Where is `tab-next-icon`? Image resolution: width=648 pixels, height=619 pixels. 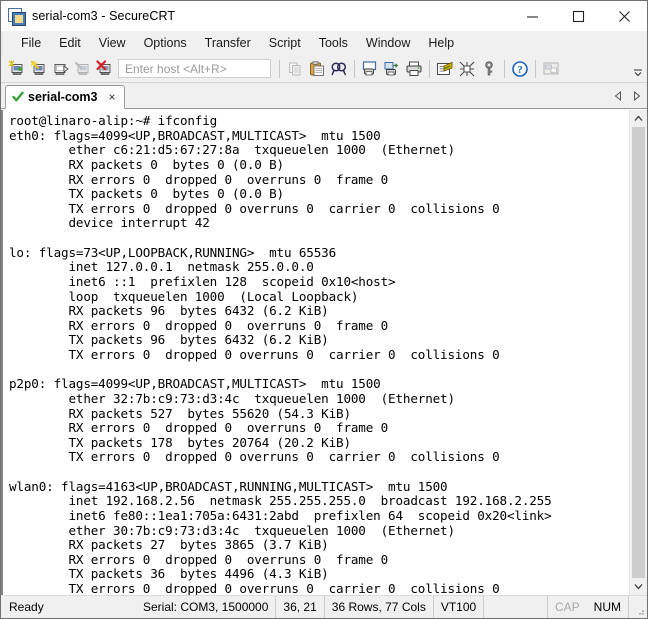 tab-next-icon is located at coordinates (636, 97).